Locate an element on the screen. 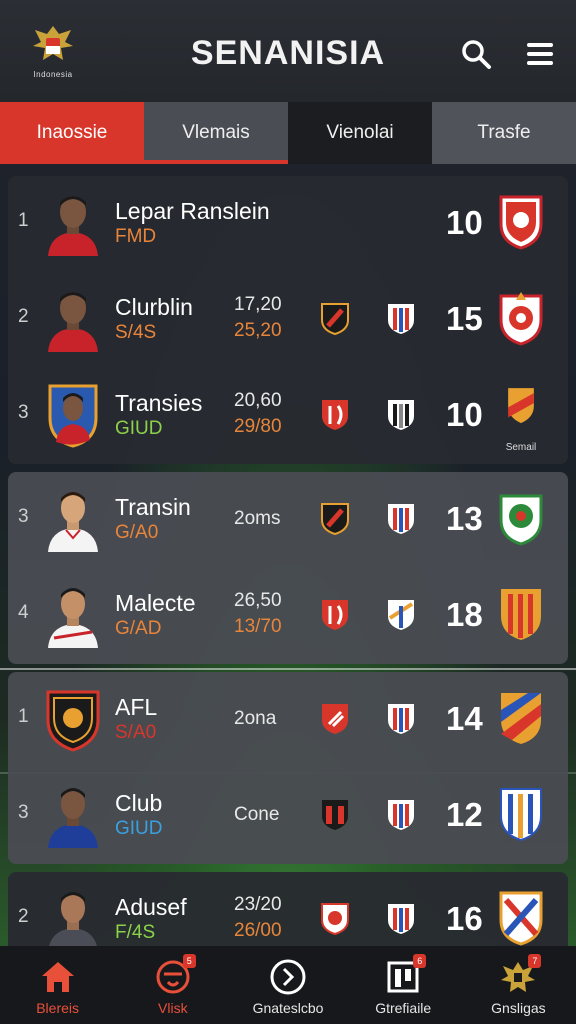 This screenshot has height=1024, width=576. stat-primary: 20,60 is located at coordinates (258, 400).